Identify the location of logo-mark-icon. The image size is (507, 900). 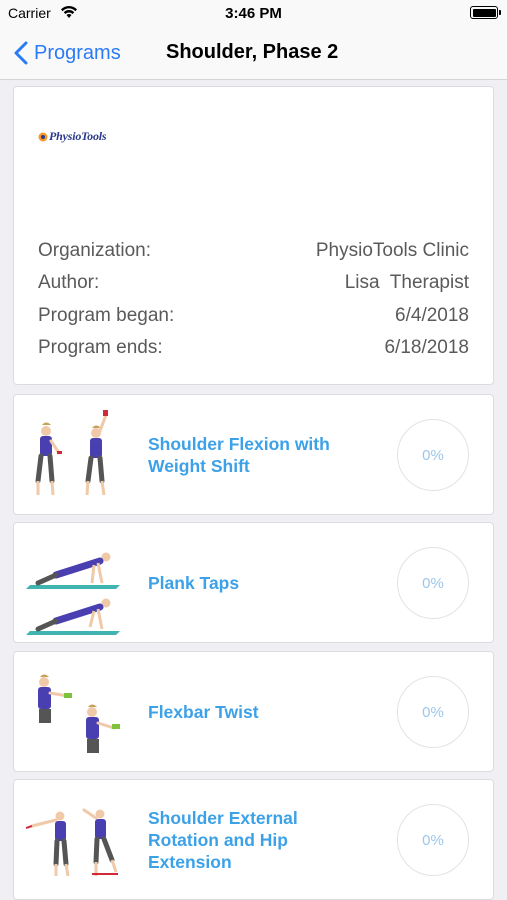
(43, 136).